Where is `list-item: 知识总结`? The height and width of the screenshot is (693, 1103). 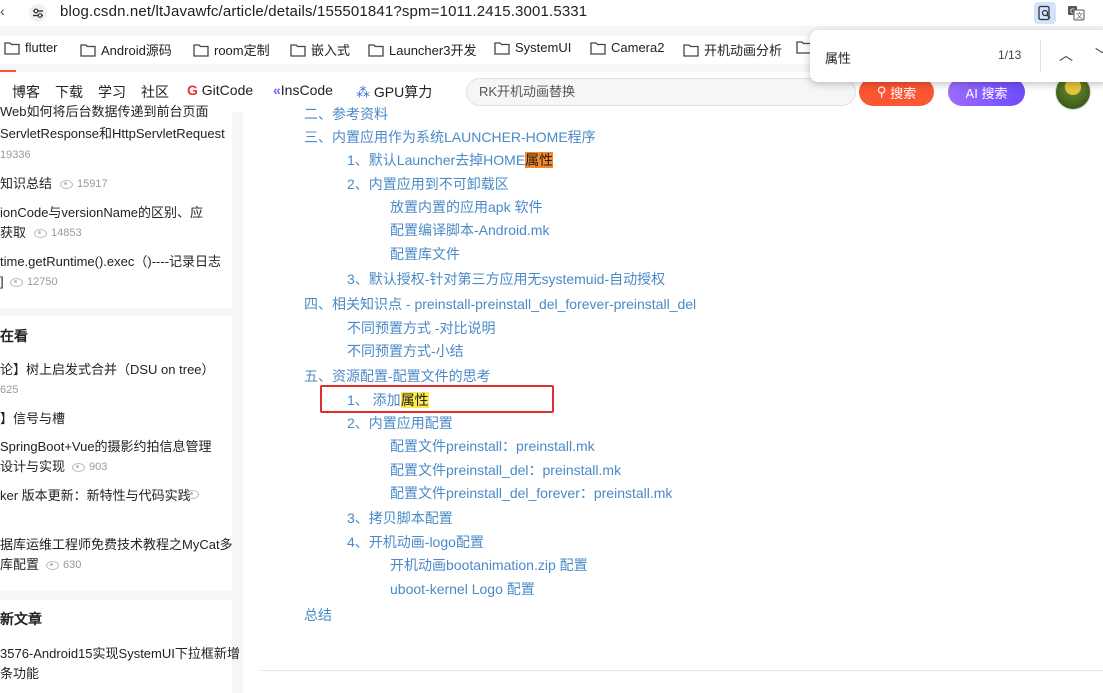 list-item: 知识总结 is located at coordinates (26, 184).